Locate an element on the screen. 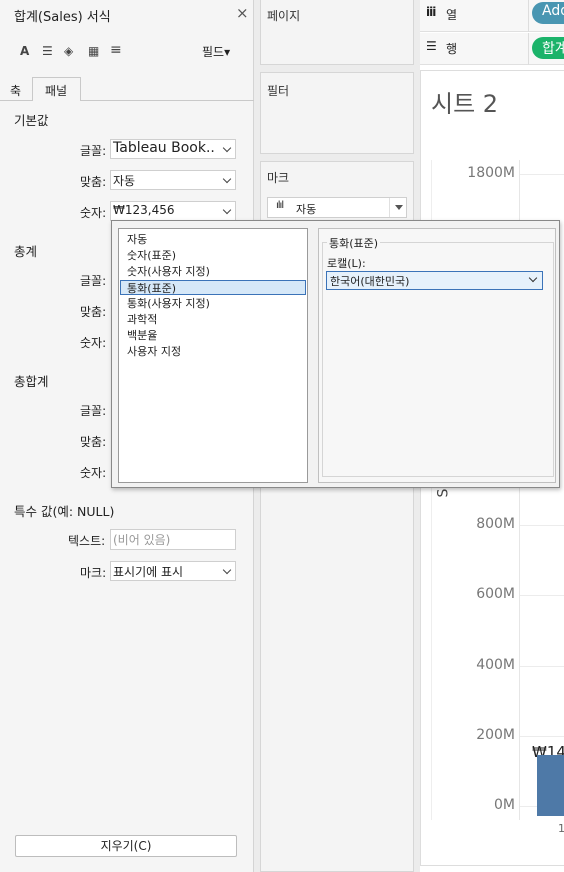 Image resolution: width=564 pixels, height=872 pixels. font-icon: A is located at coordinates (24, 51).